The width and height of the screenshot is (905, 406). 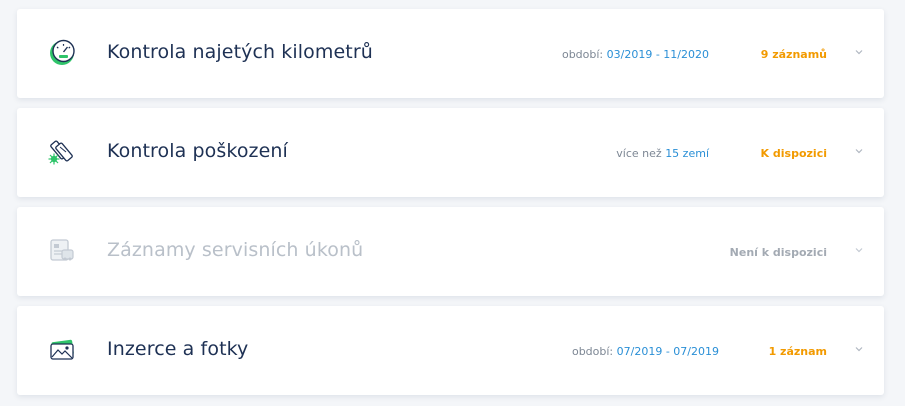 What do you see at coordinates (197, 151) in the screenshot?
I see `section-title: Kontrola poškození` at bounding box center [197, 151].